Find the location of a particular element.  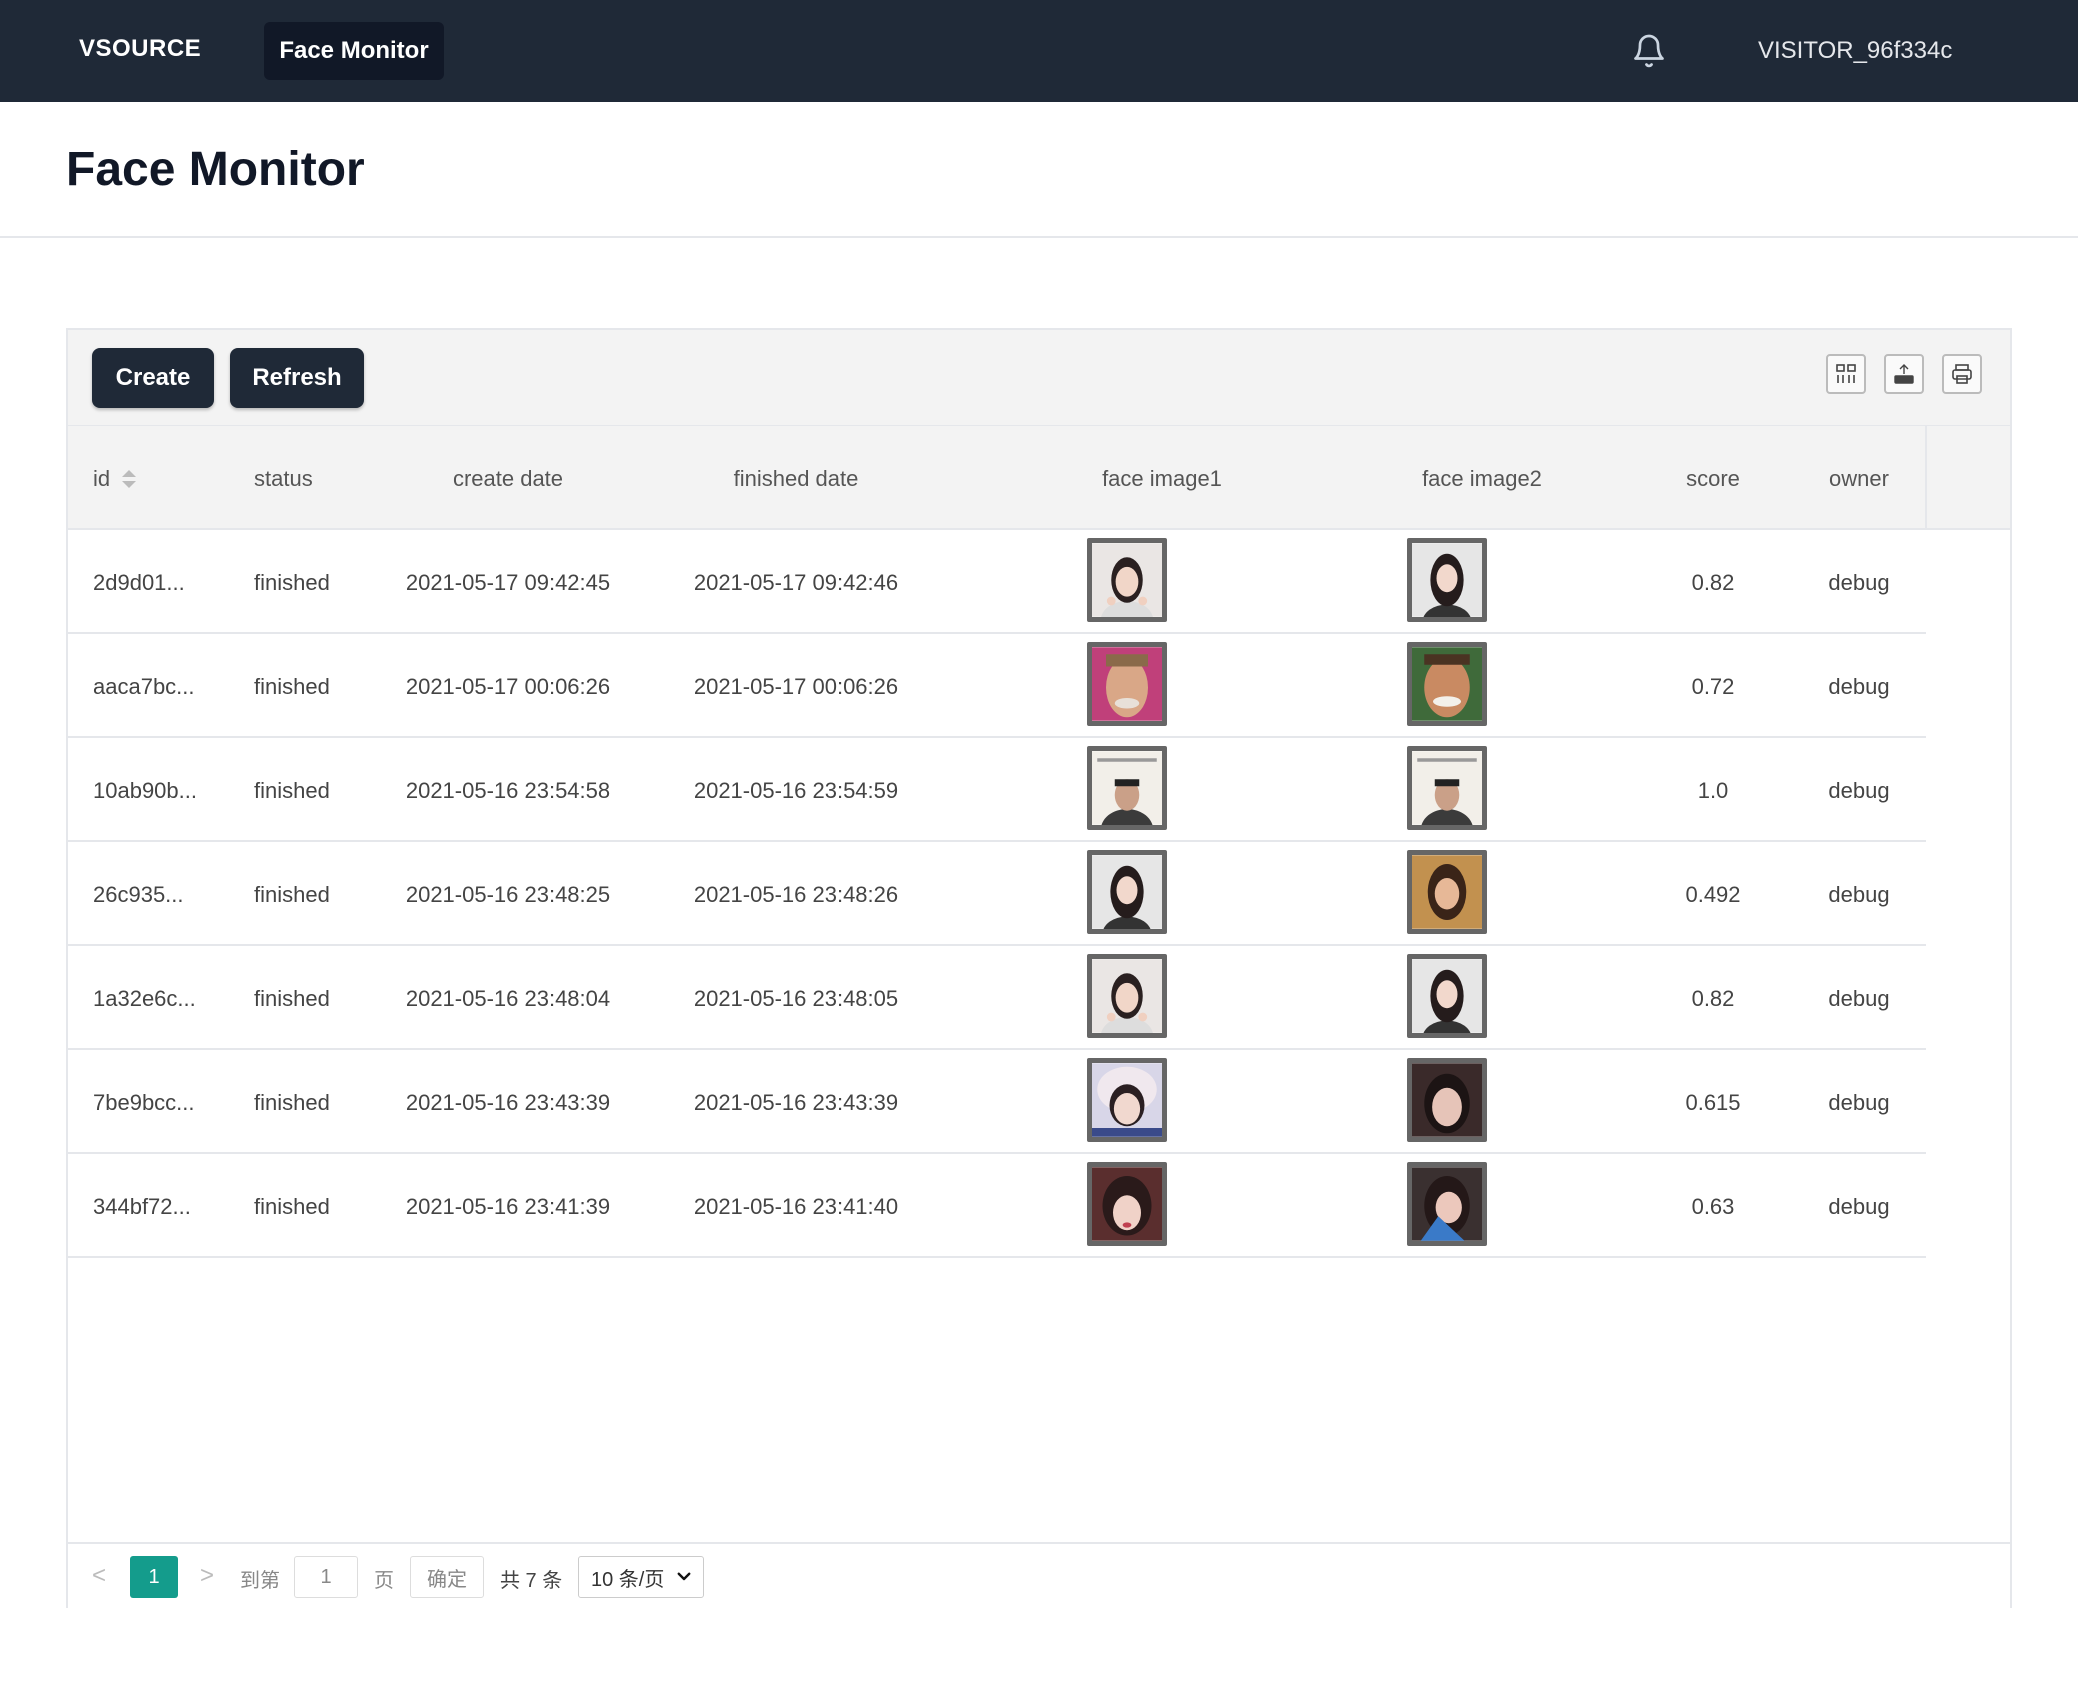

cell-create-date: 2021-05-16 23:54:58 is located at coordinates (508, 790).